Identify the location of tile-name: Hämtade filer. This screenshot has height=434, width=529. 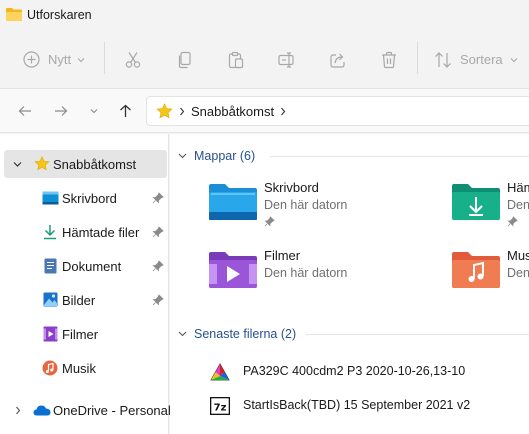
(518, 187).